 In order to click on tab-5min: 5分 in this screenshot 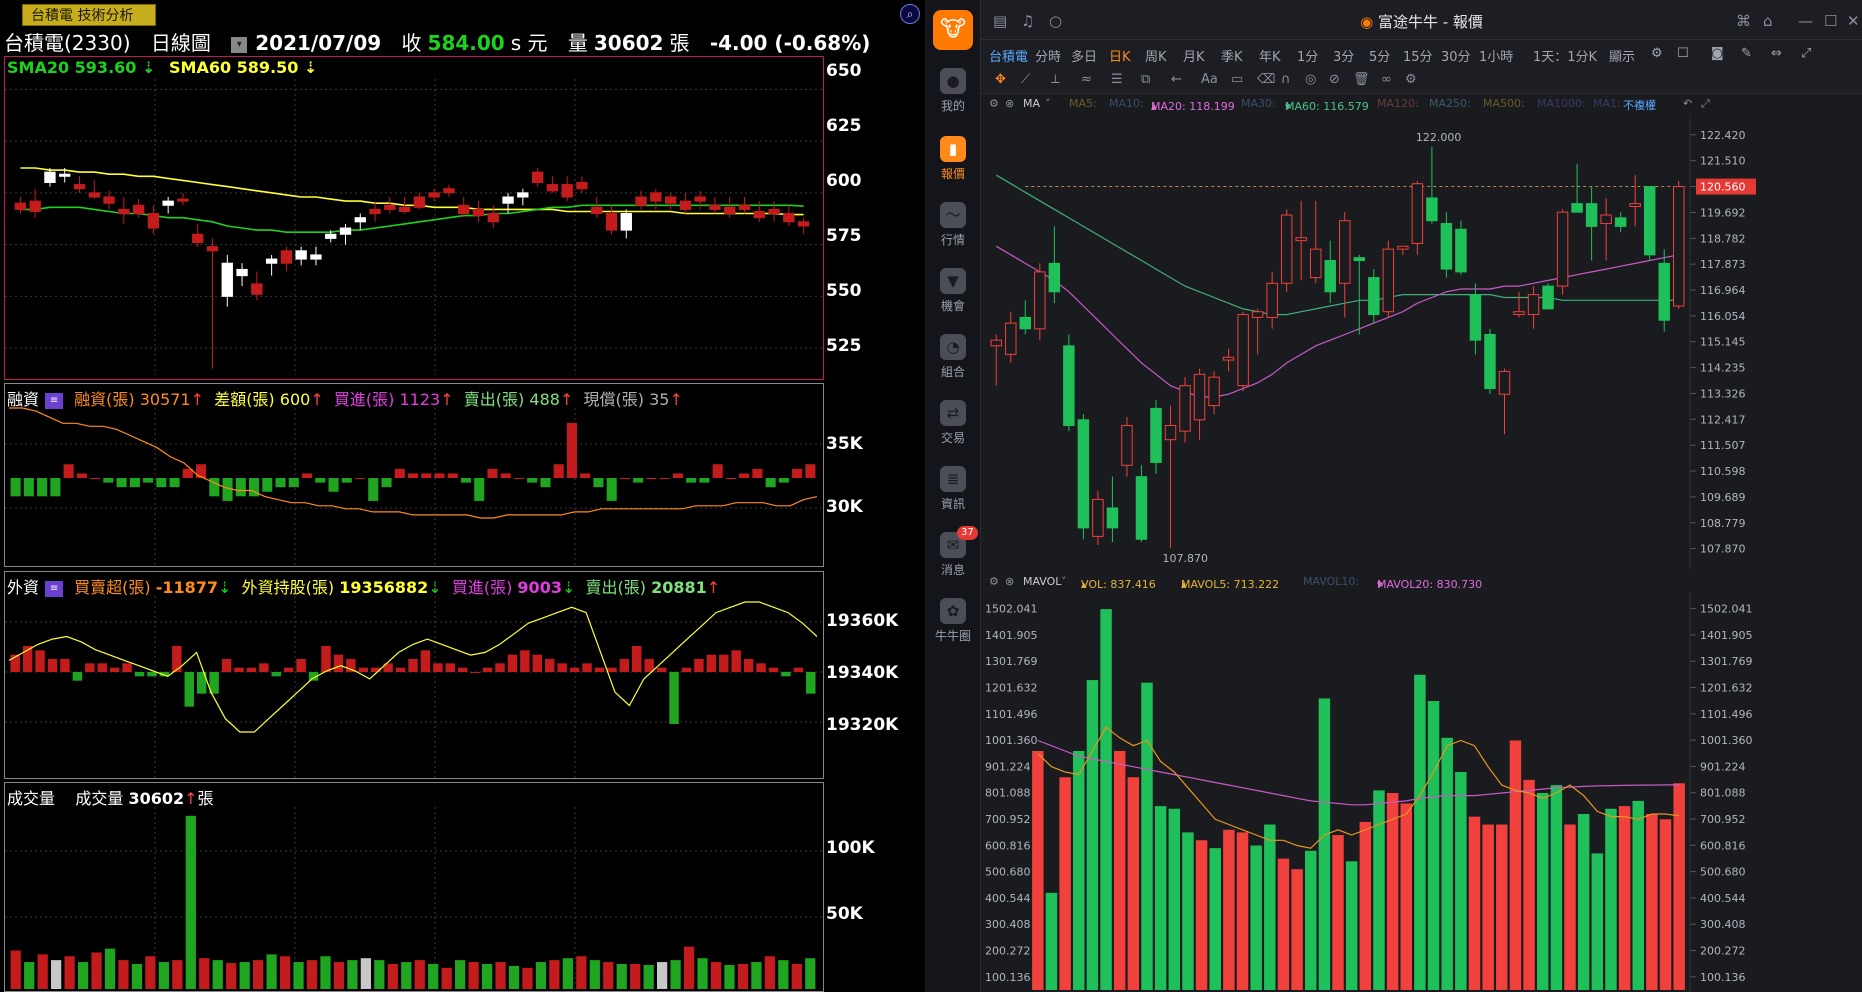, I will do `click(1379, 55)`.